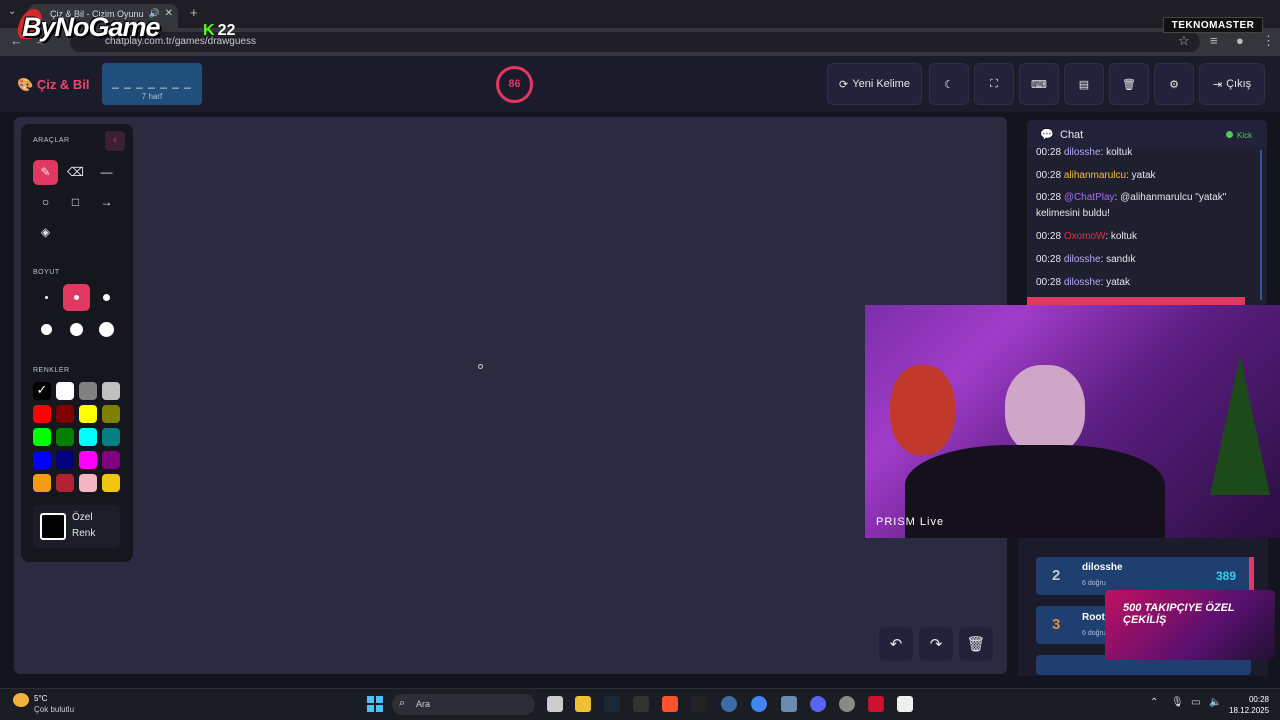 The height and width of the screenshot is (720, 1280). Describe the element at coordinates (209, 30) in the screenshot. I see `kick-icon: K` at that location.